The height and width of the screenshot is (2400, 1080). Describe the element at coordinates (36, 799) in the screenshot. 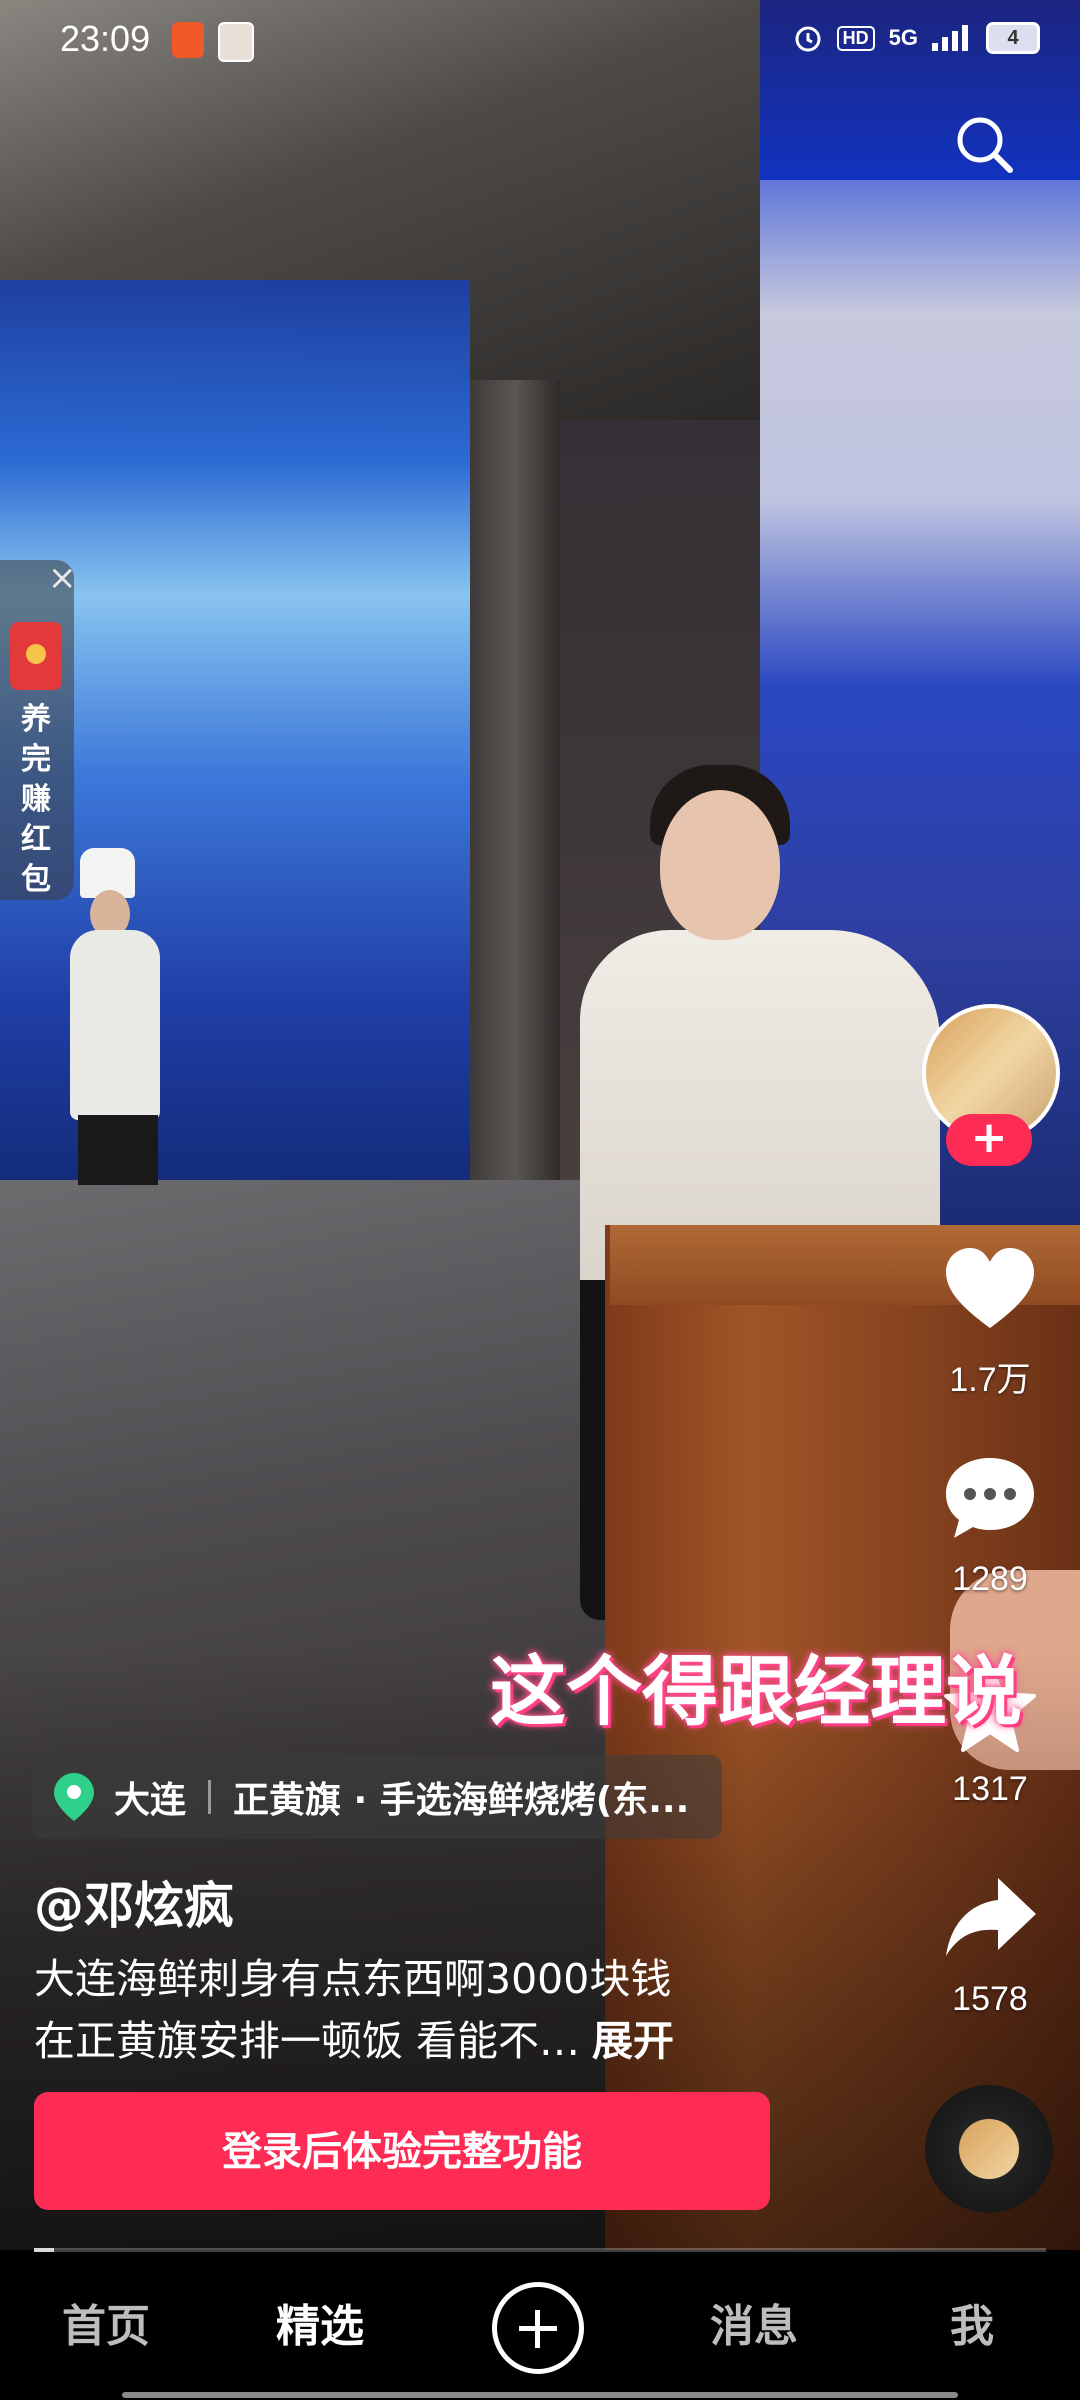

I see `red-packet-label: 养完赚红包` at that location.